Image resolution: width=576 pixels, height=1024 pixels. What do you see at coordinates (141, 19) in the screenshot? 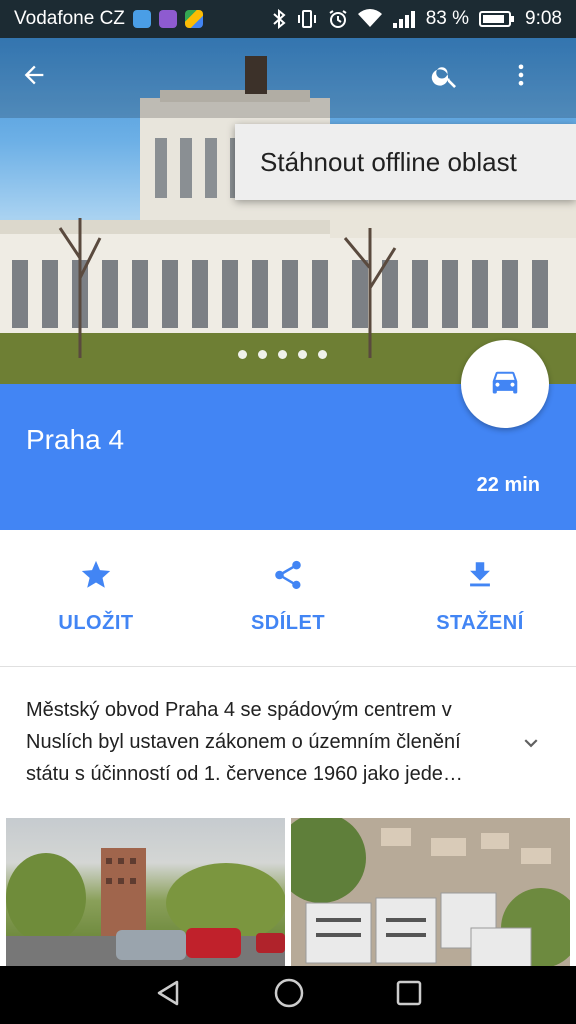
I see `maps-pin-notification-icon` at bounding box center [141, 19].